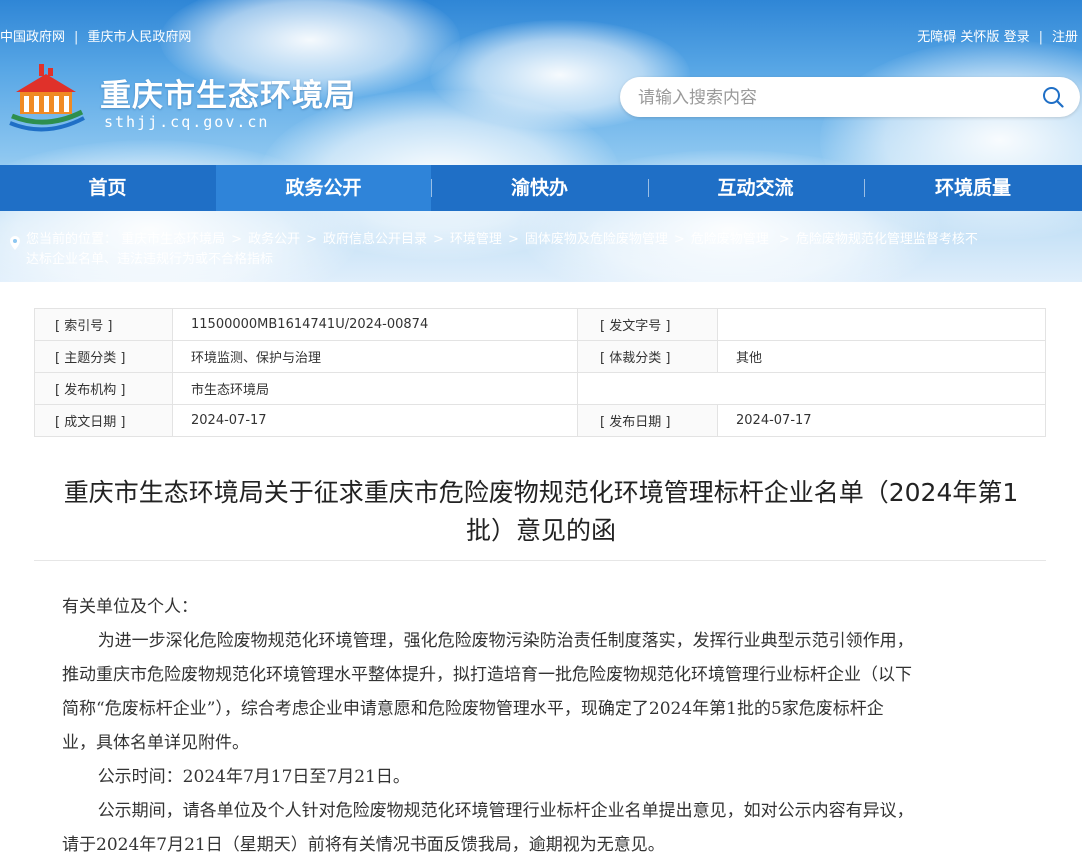 The image size is (1082, 868). I want to click on empty-cell, so click(811, 388).